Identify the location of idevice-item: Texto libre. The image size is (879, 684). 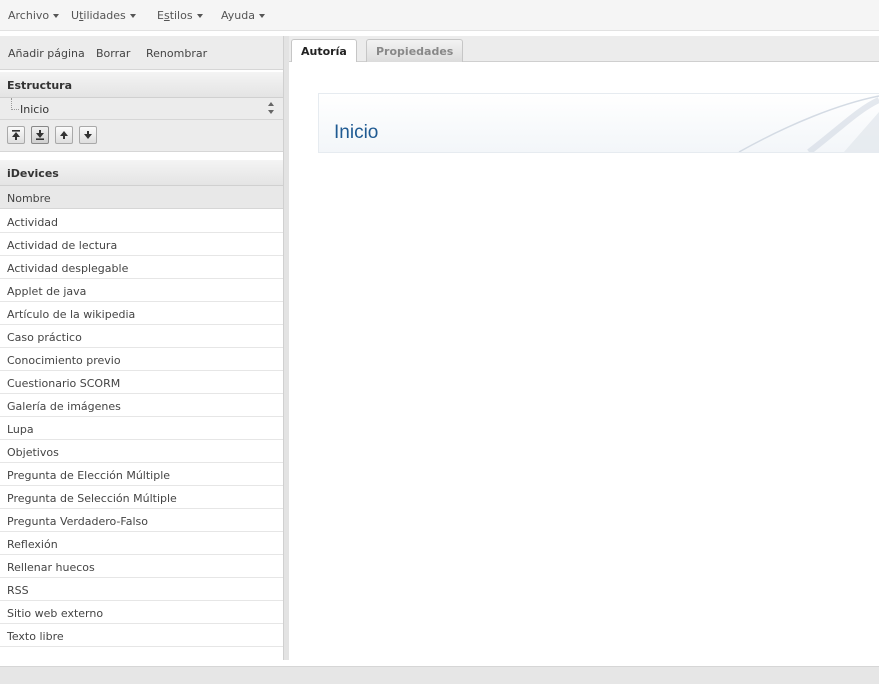
(141, 635).